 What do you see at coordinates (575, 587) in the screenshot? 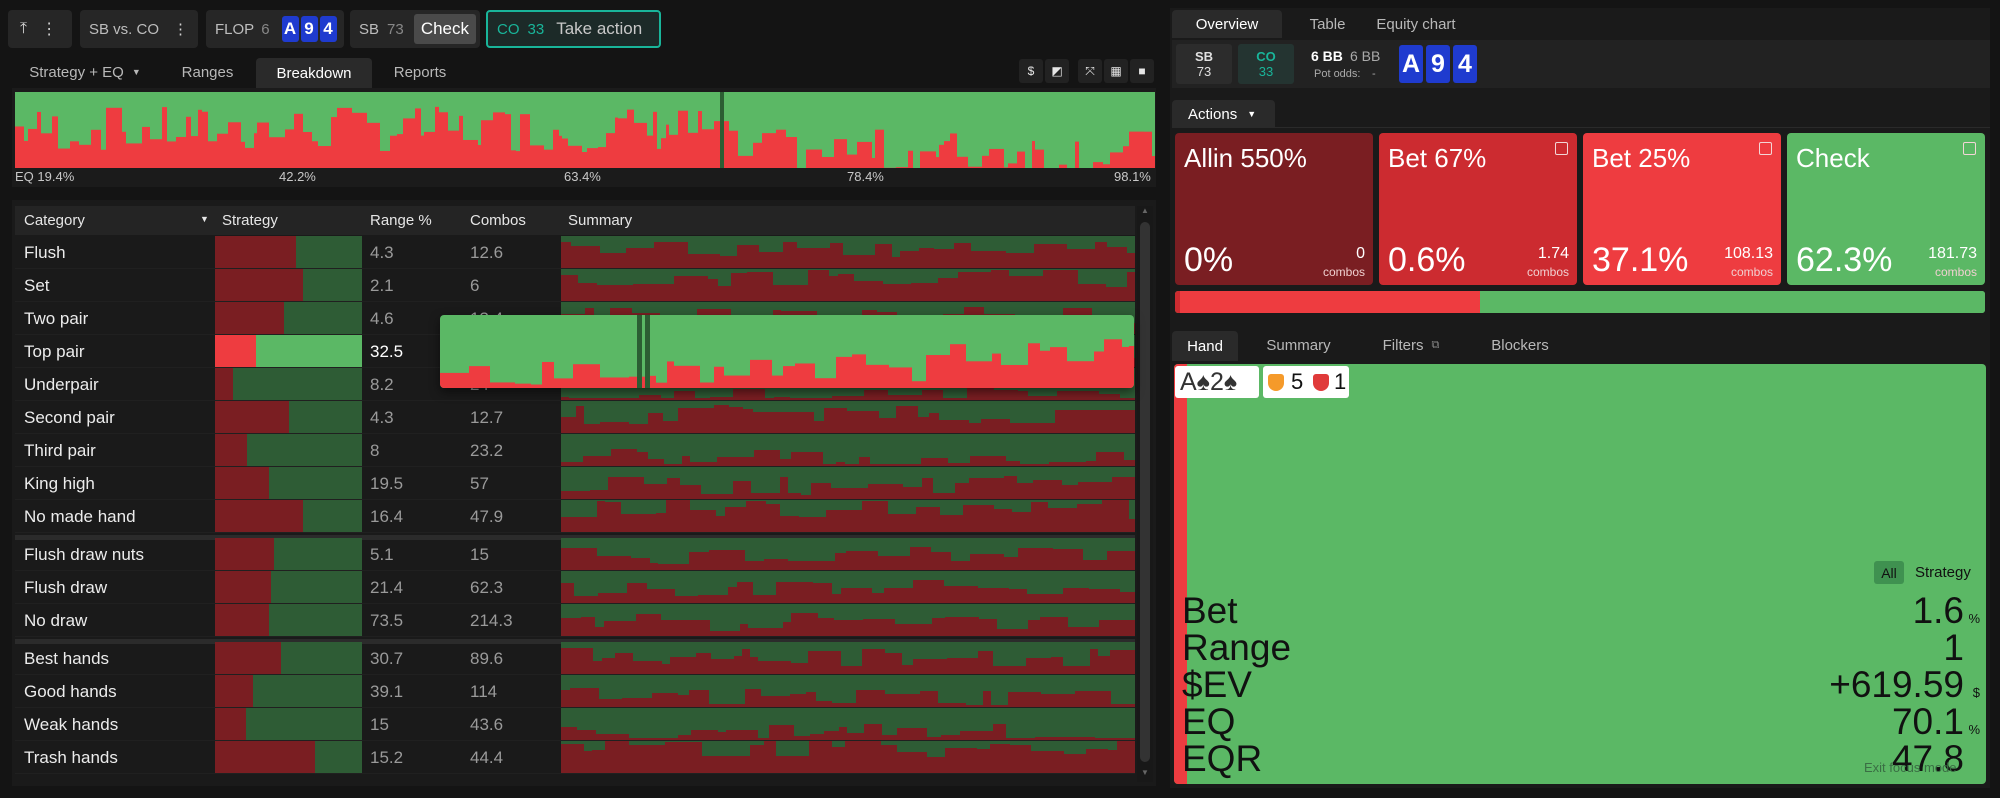
I see `table-row: Flush draw 21.4 62.3` at bounding box center [575, 587].